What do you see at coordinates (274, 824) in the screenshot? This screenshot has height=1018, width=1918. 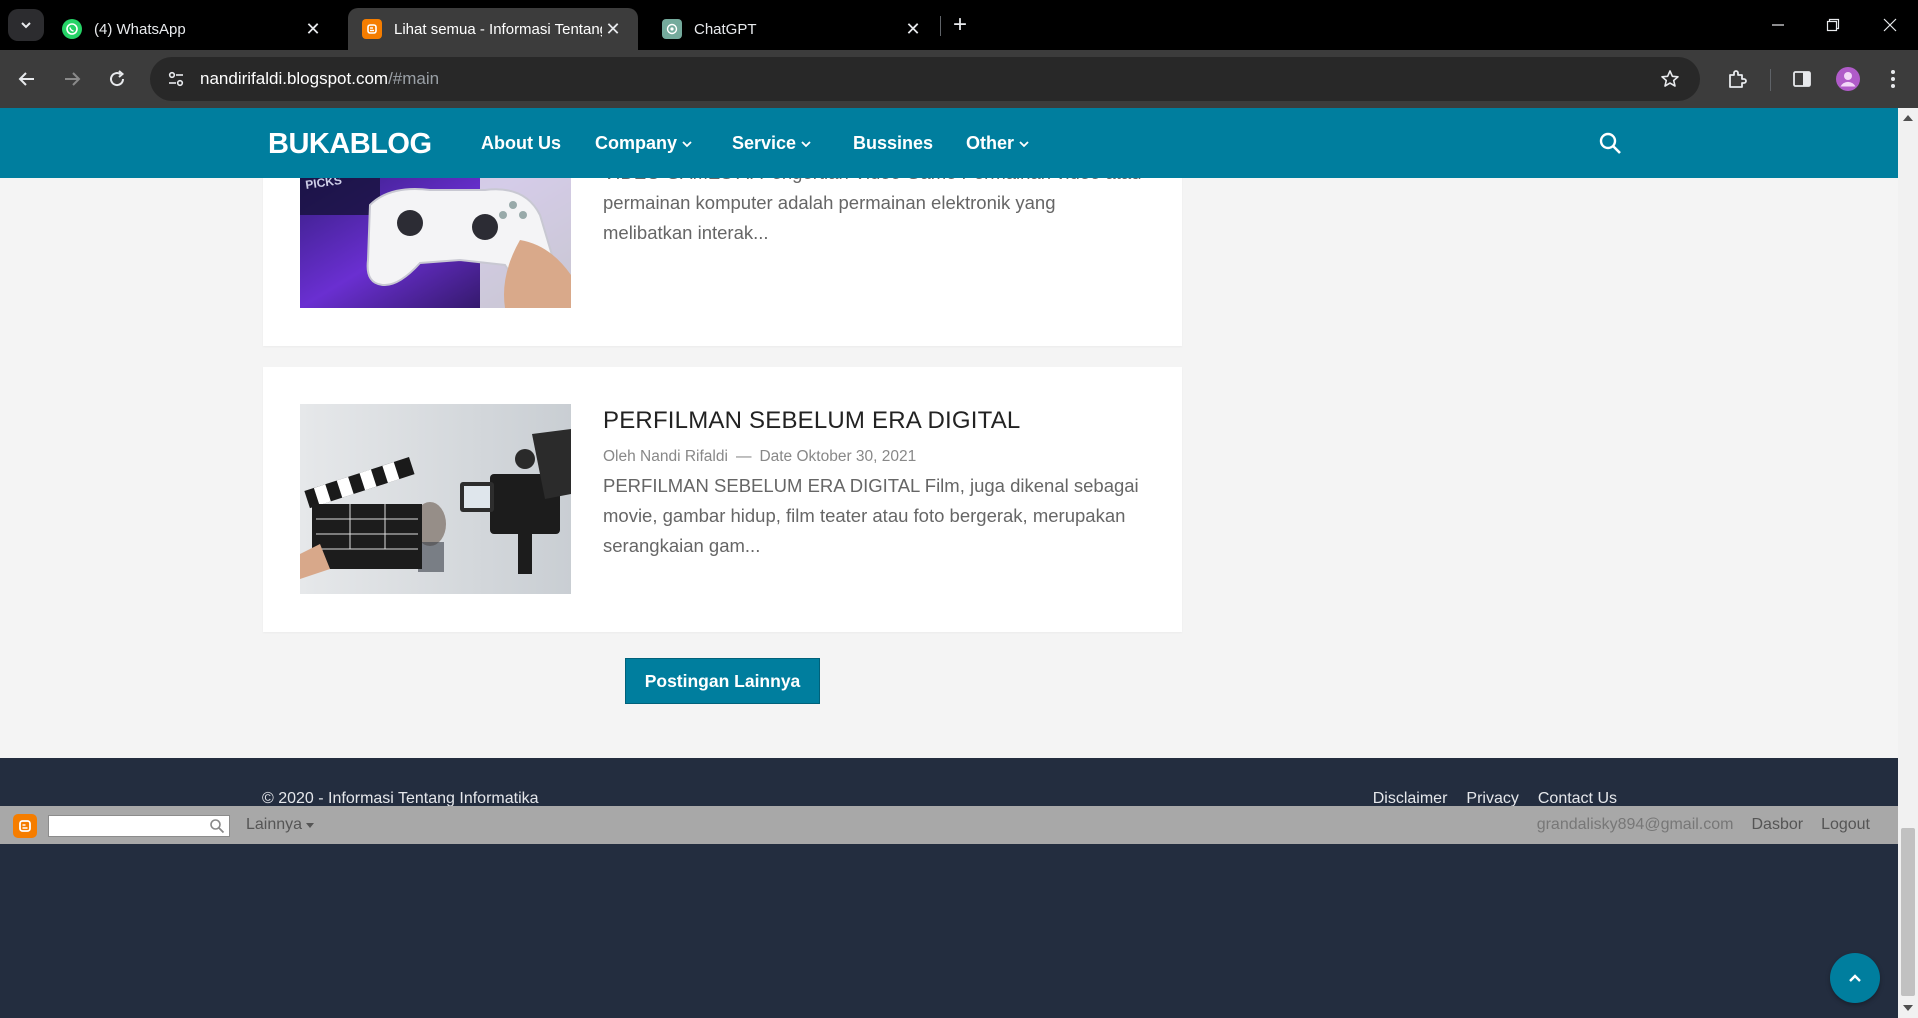 I see `more-menu-label: Lainnya` at bounding box center [274, 824].